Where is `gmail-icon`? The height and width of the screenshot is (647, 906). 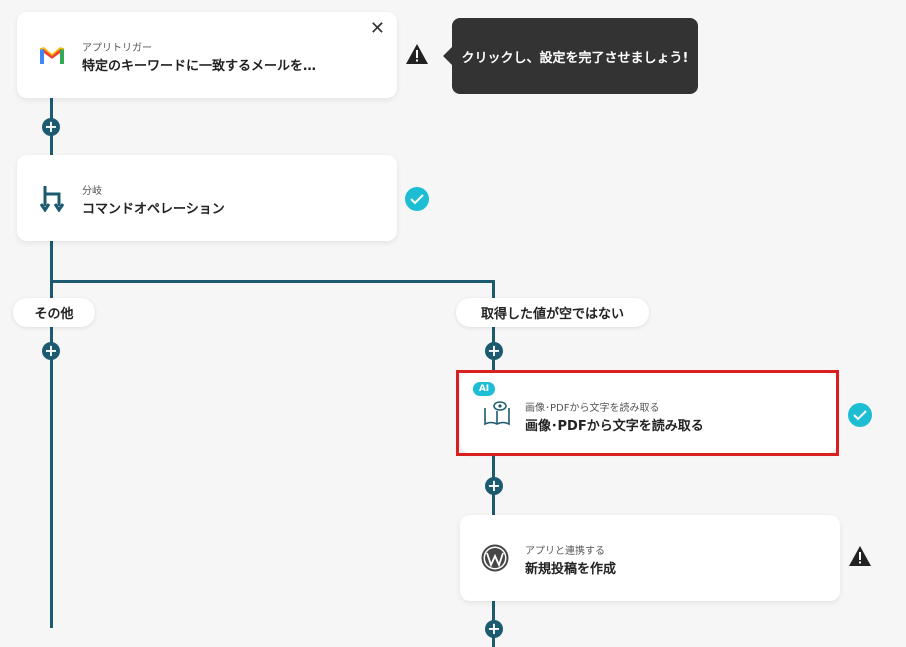 gmail-icon is located at coordinates (52, 55).